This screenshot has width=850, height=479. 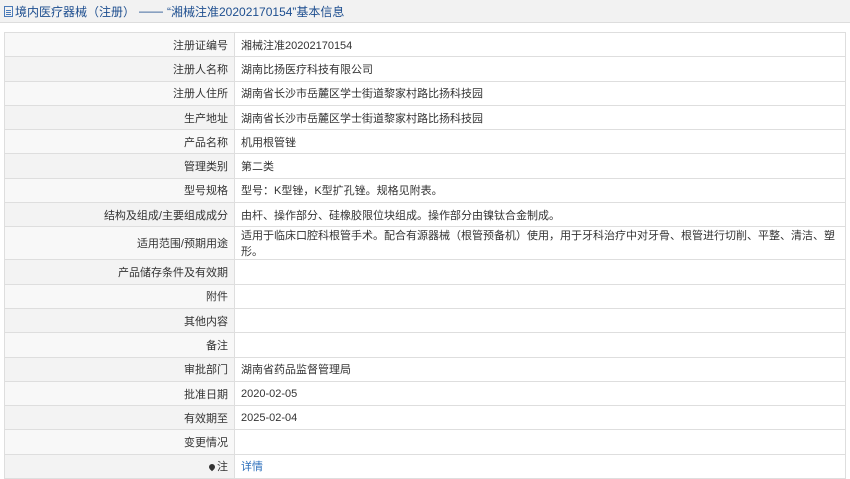 What do you see at coordinates (119, 320) in the screenshot?
I see `row-label: 其他内容` at bounding box center [119, 320].